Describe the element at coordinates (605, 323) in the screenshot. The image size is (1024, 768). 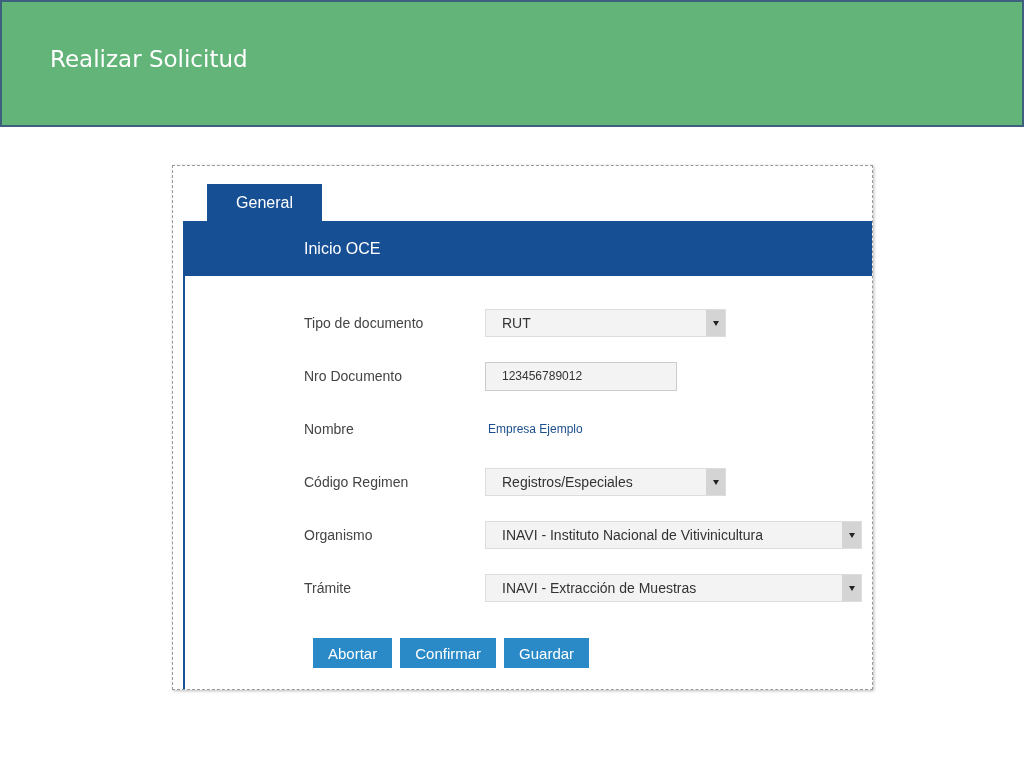
I see `dropdown: RUT` at that location.